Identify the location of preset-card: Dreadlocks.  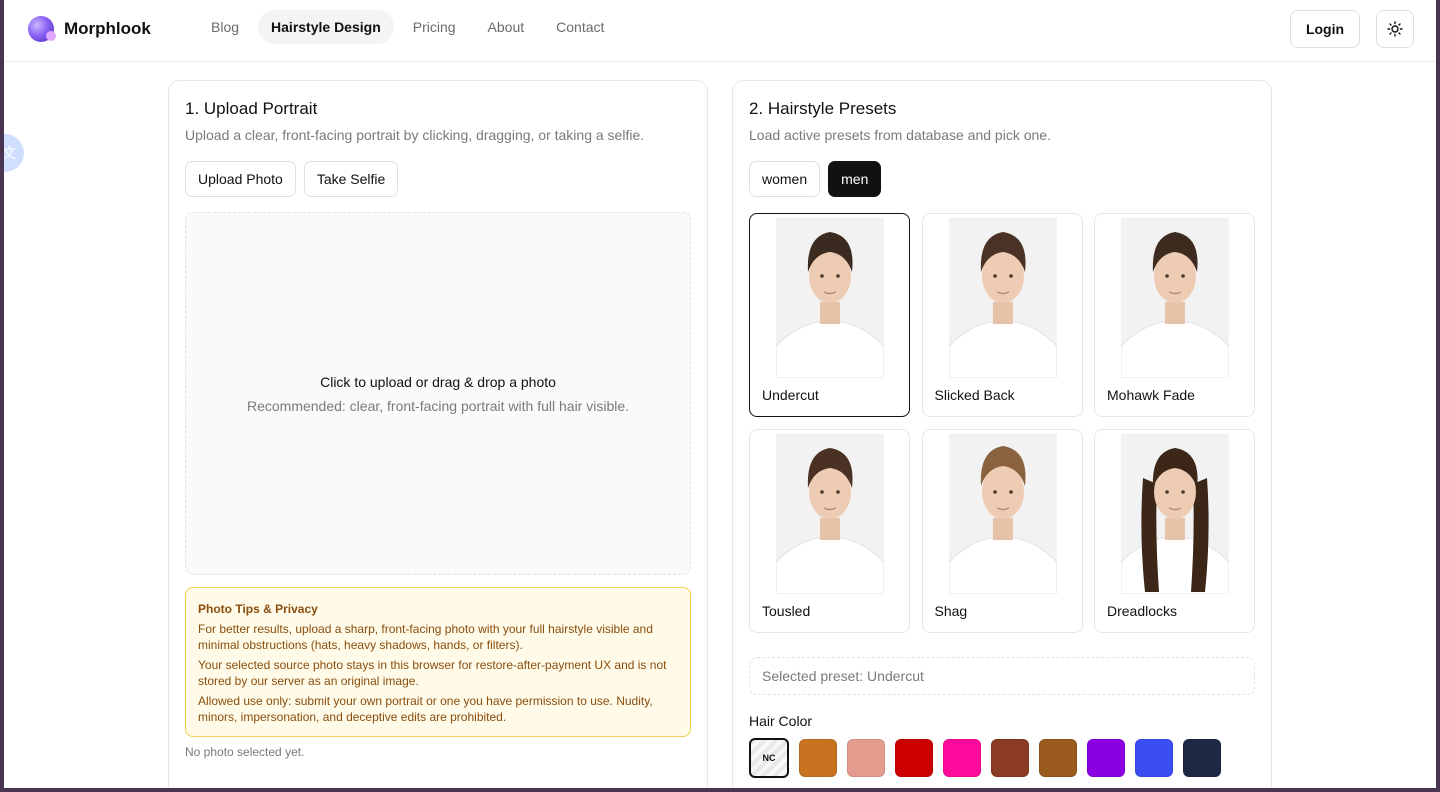
(1174, 531).